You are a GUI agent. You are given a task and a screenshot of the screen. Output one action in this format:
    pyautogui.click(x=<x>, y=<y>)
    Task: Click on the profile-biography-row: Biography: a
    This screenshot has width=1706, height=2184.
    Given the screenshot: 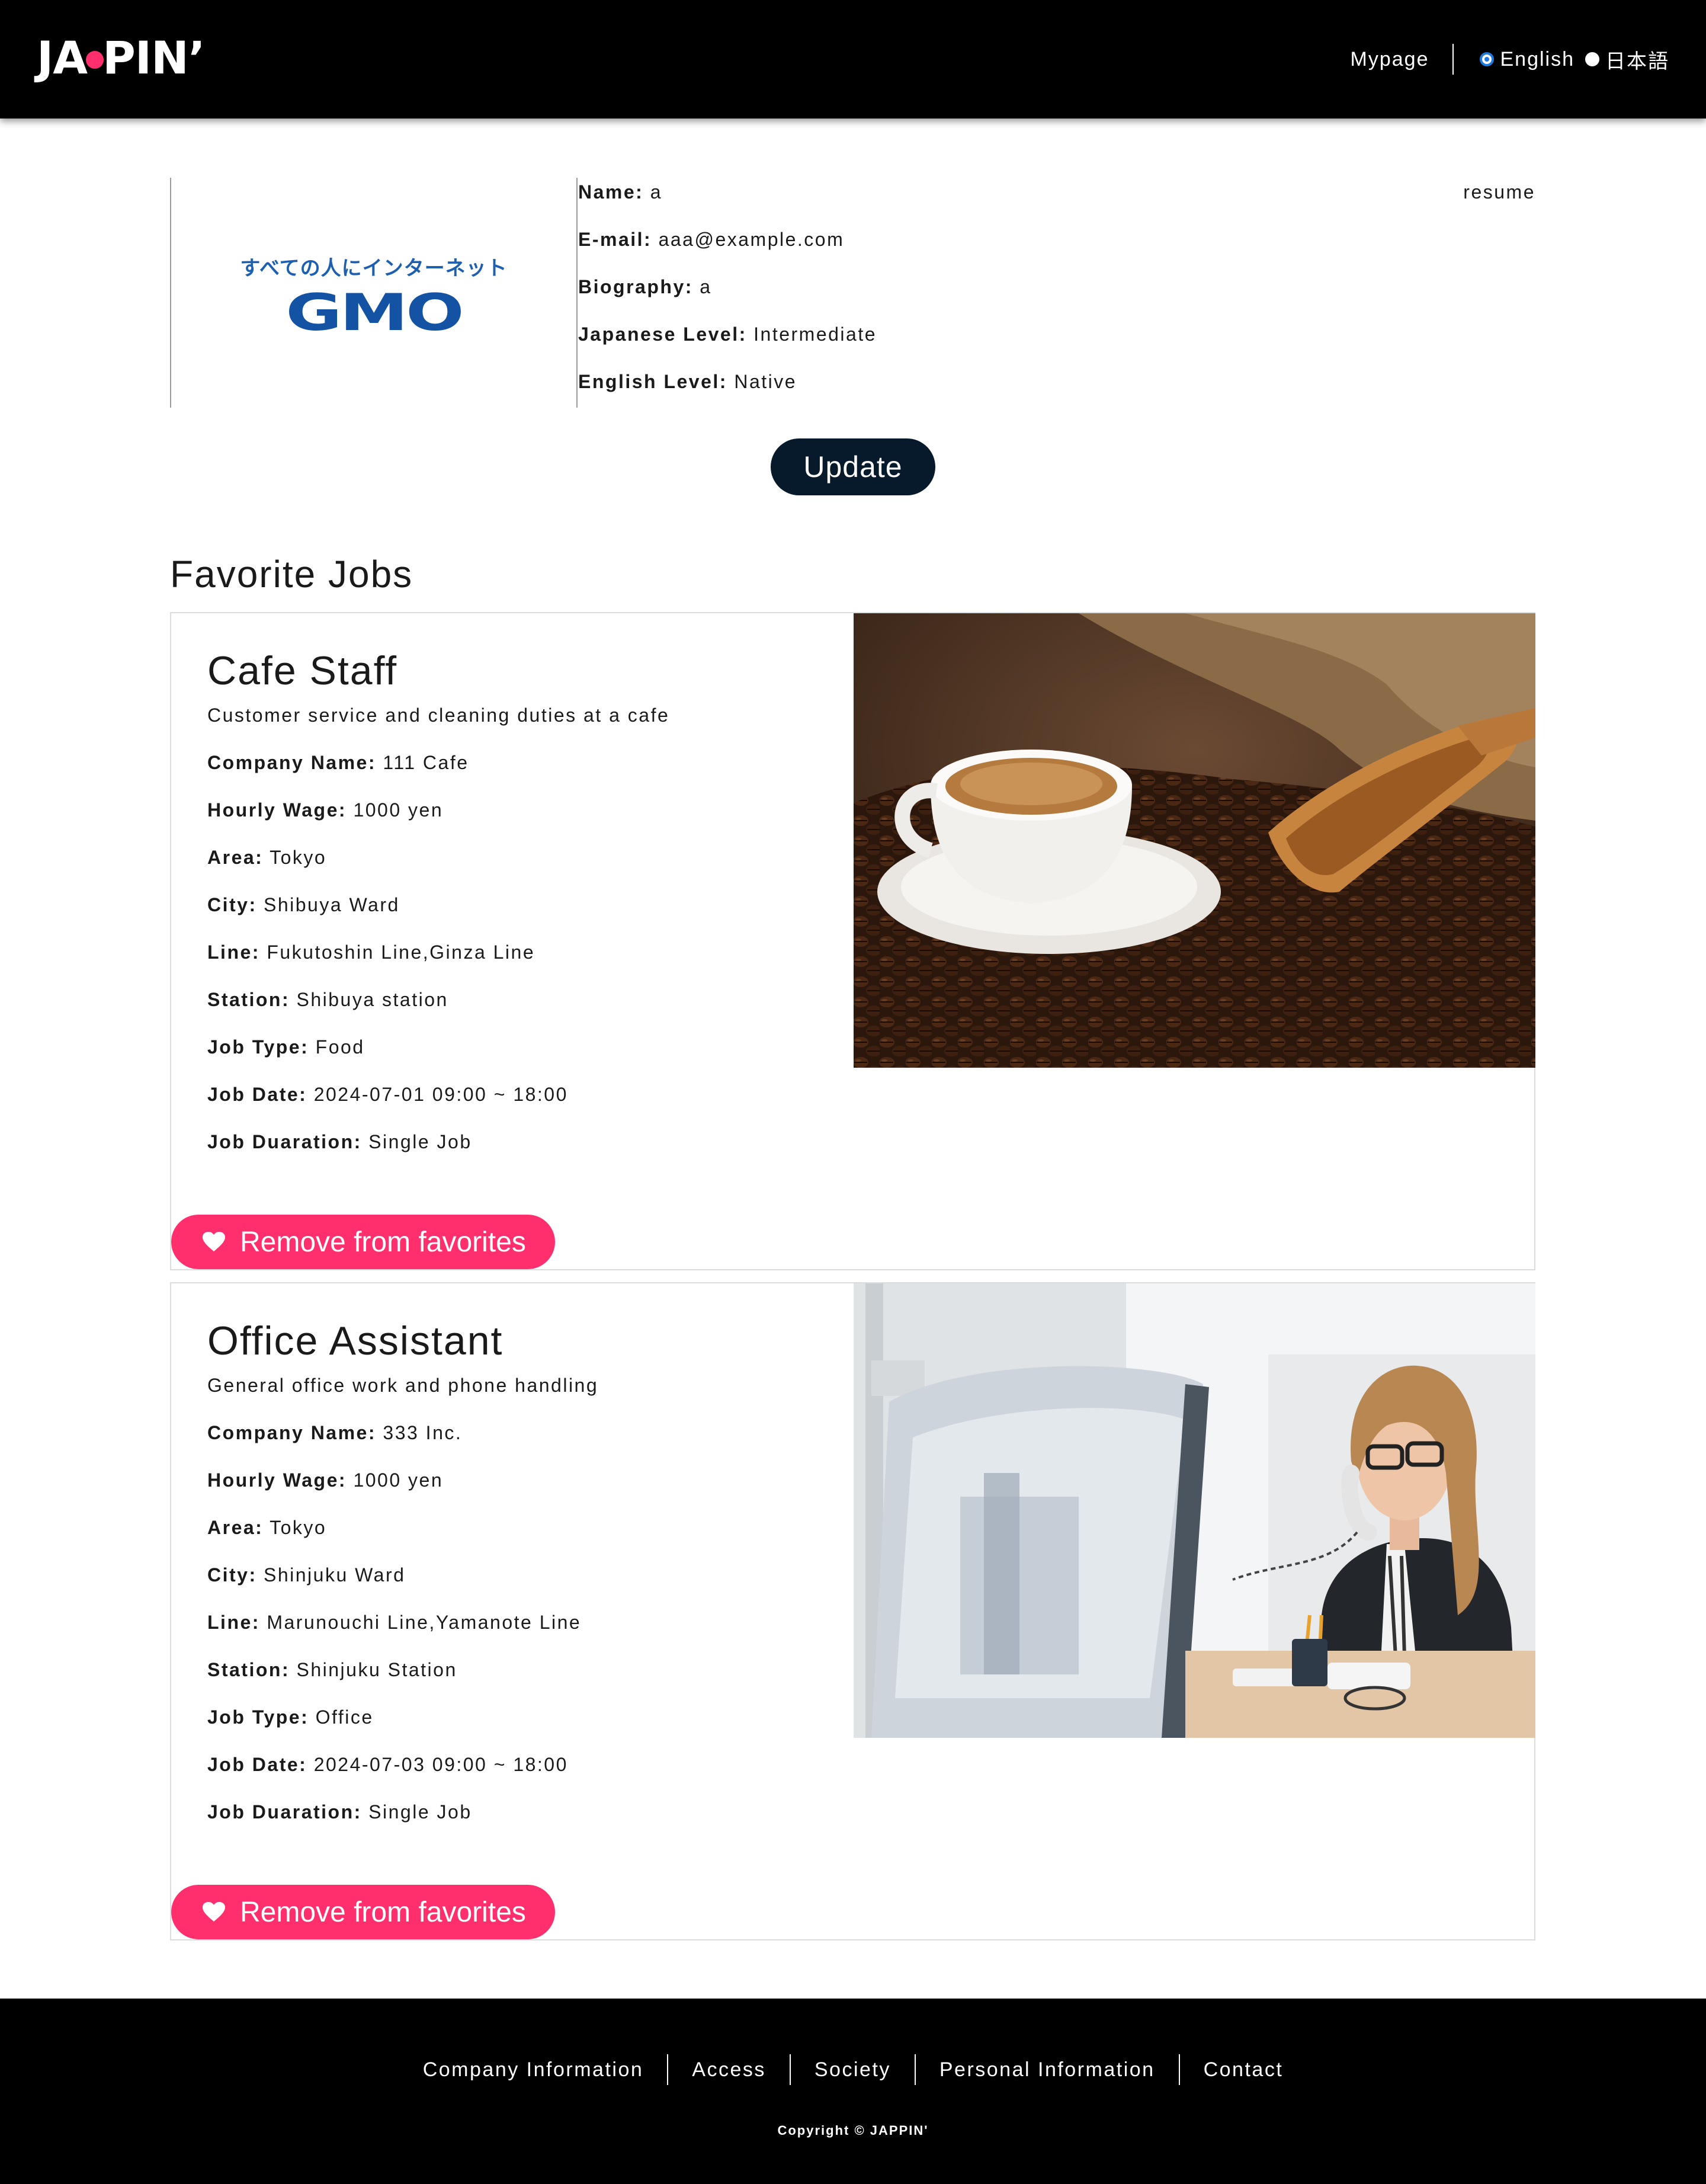 What is the action you would take?
    pyautogui.click(x=1056, y=296)
    